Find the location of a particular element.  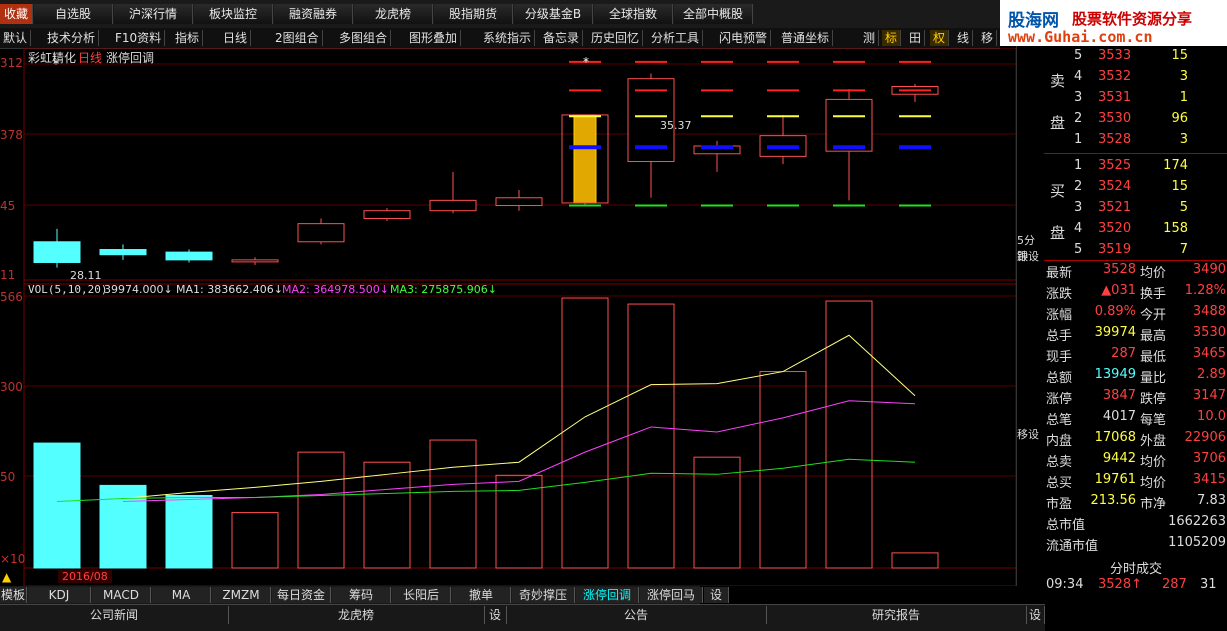

tb-indicator: 指标 is located at coordinates (188, 38).